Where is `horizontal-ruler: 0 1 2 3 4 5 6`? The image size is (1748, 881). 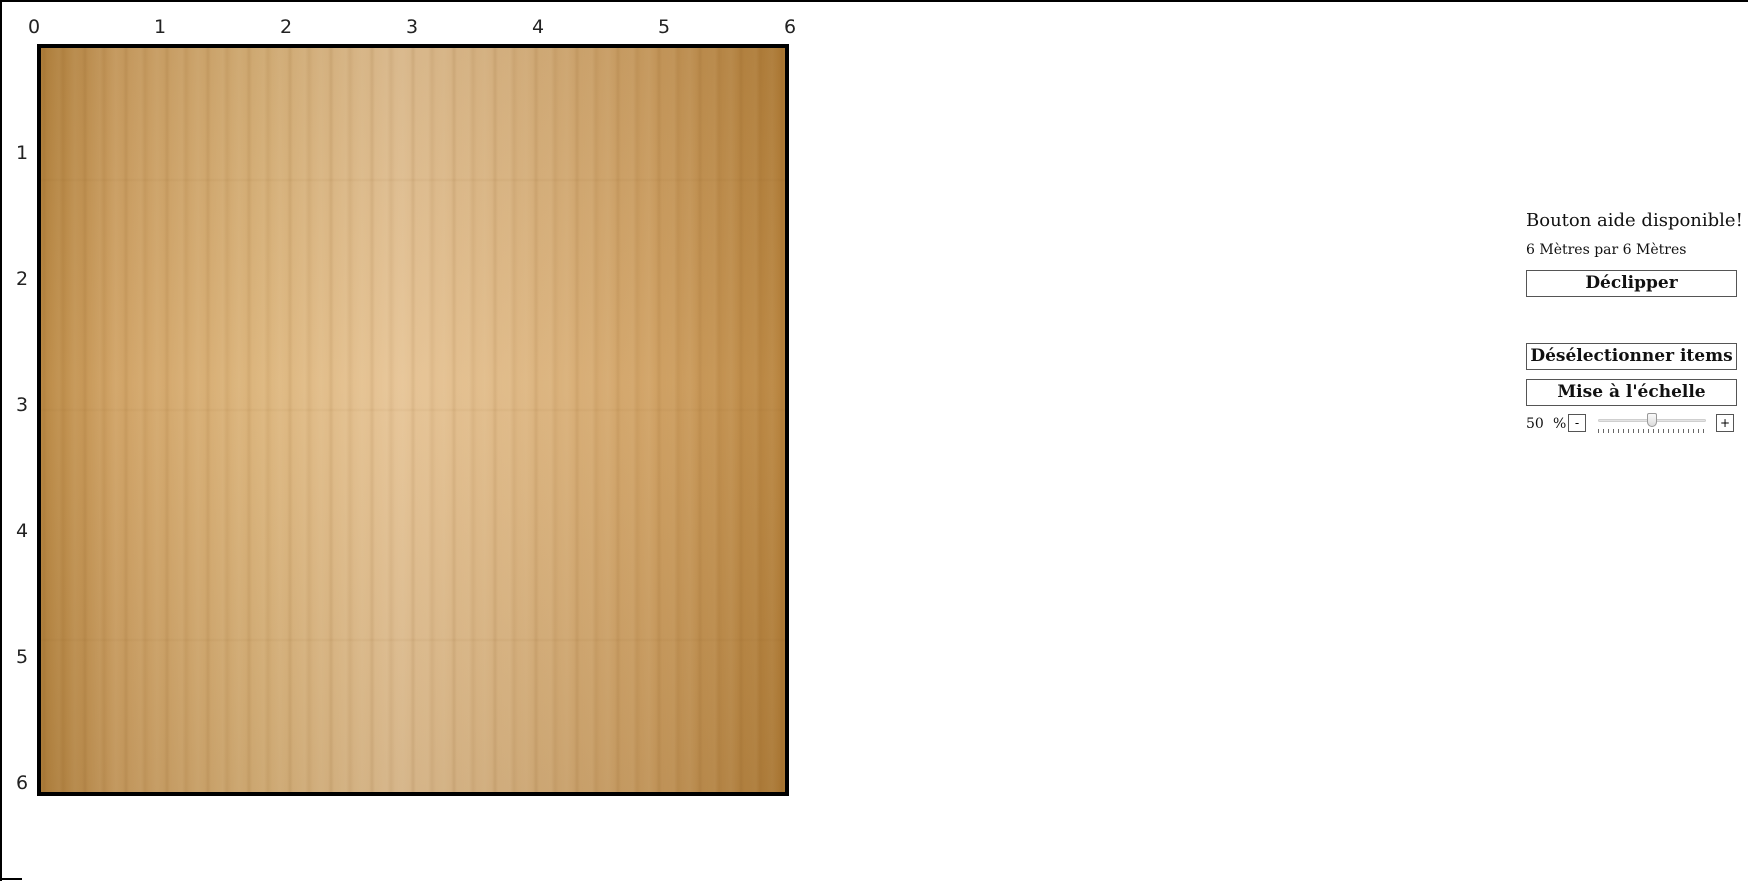 horizontal-ruler: 0 1 2 3 4 5 6 is located at coordinates (410, 22).